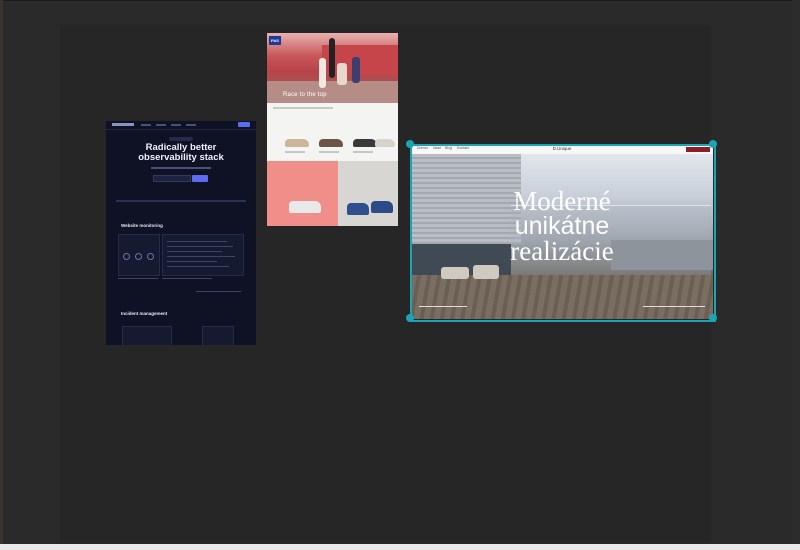  Describe the element at coordinates (410, 144) in the screenshot. I see `resize-handle-top-left` at that location.